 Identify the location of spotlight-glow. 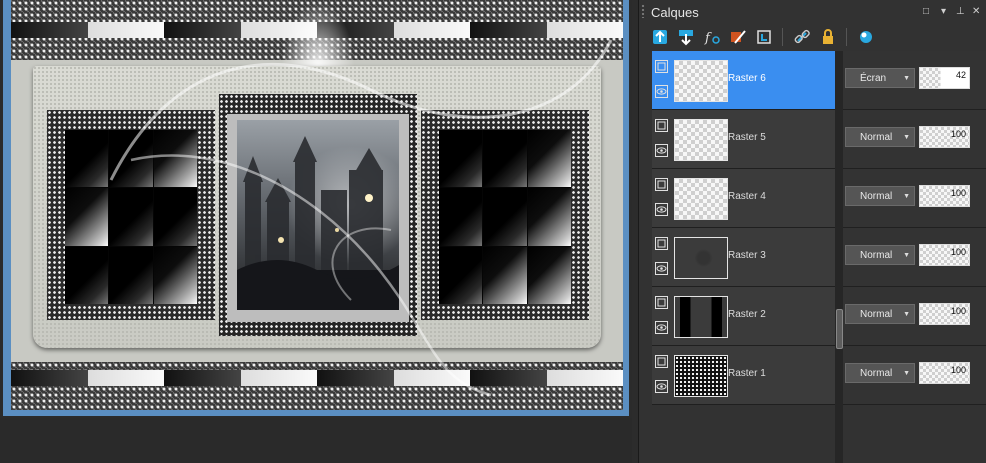
(318, 35).